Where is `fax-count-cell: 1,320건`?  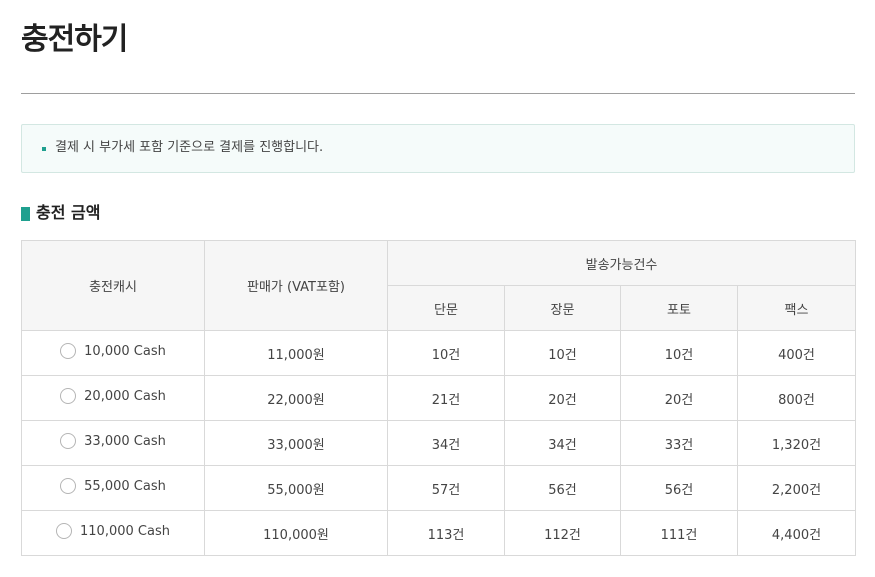 fax-count-cell: 1,320건 is located at coordinates (796, 443).